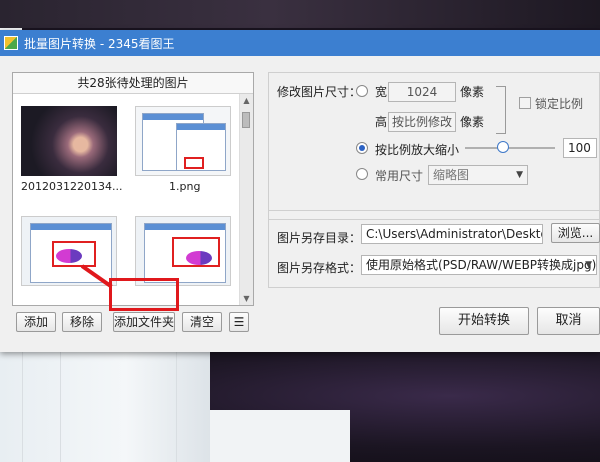 The height and width of the screenshot is (462, 600). Describe the element at coordinates (422, 122) in the screenshot. I see `height-input: 按比例修改` at that location.